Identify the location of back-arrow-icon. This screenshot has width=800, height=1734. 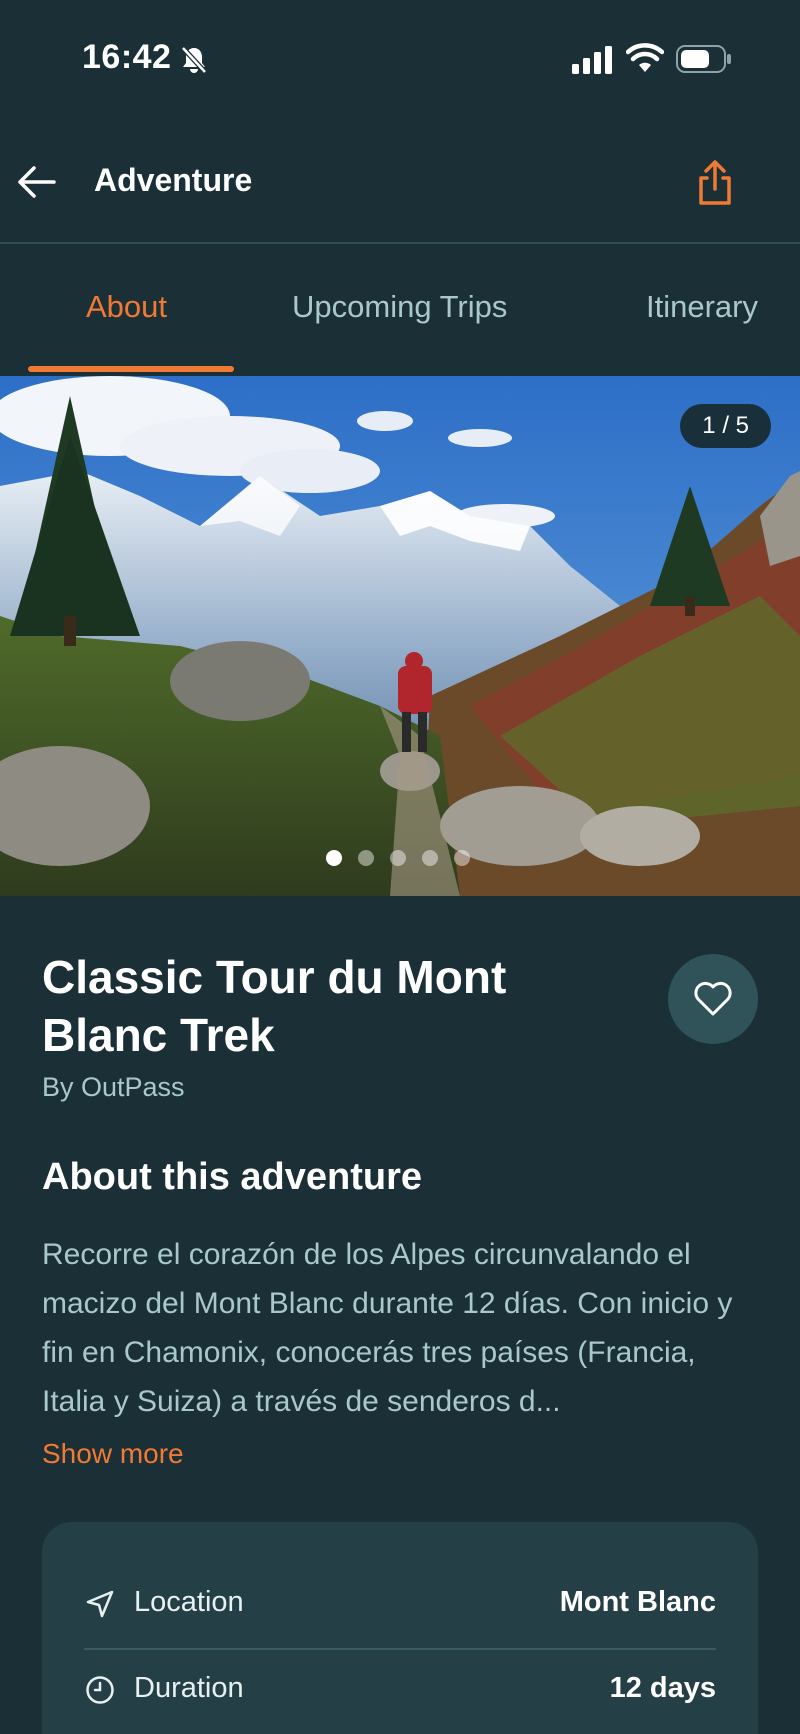
(36, 182).